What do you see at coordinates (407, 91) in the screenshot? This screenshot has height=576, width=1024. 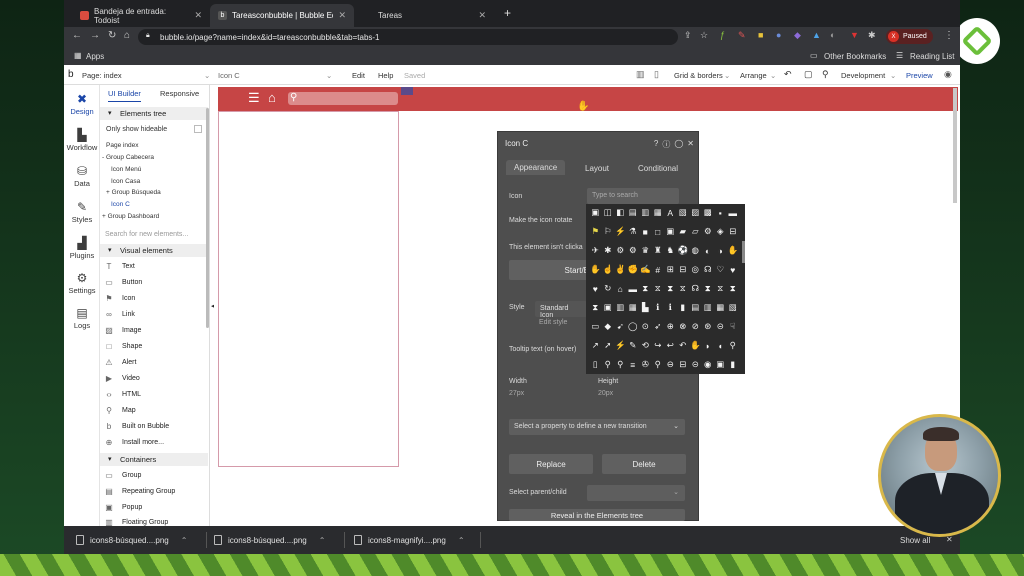 I see `selected-icon-c` at bounding box center [407, 91].